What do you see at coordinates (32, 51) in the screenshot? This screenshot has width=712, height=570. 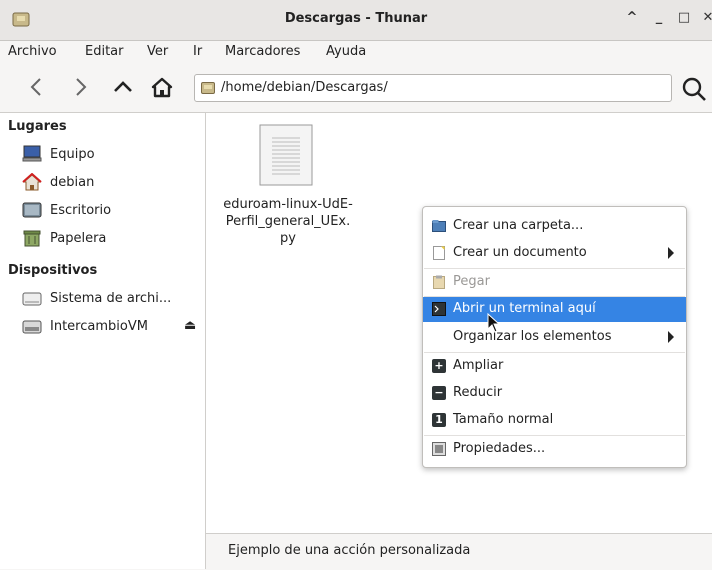 I see `menu-archivo: Archivo` at bounding box center [32, 51].